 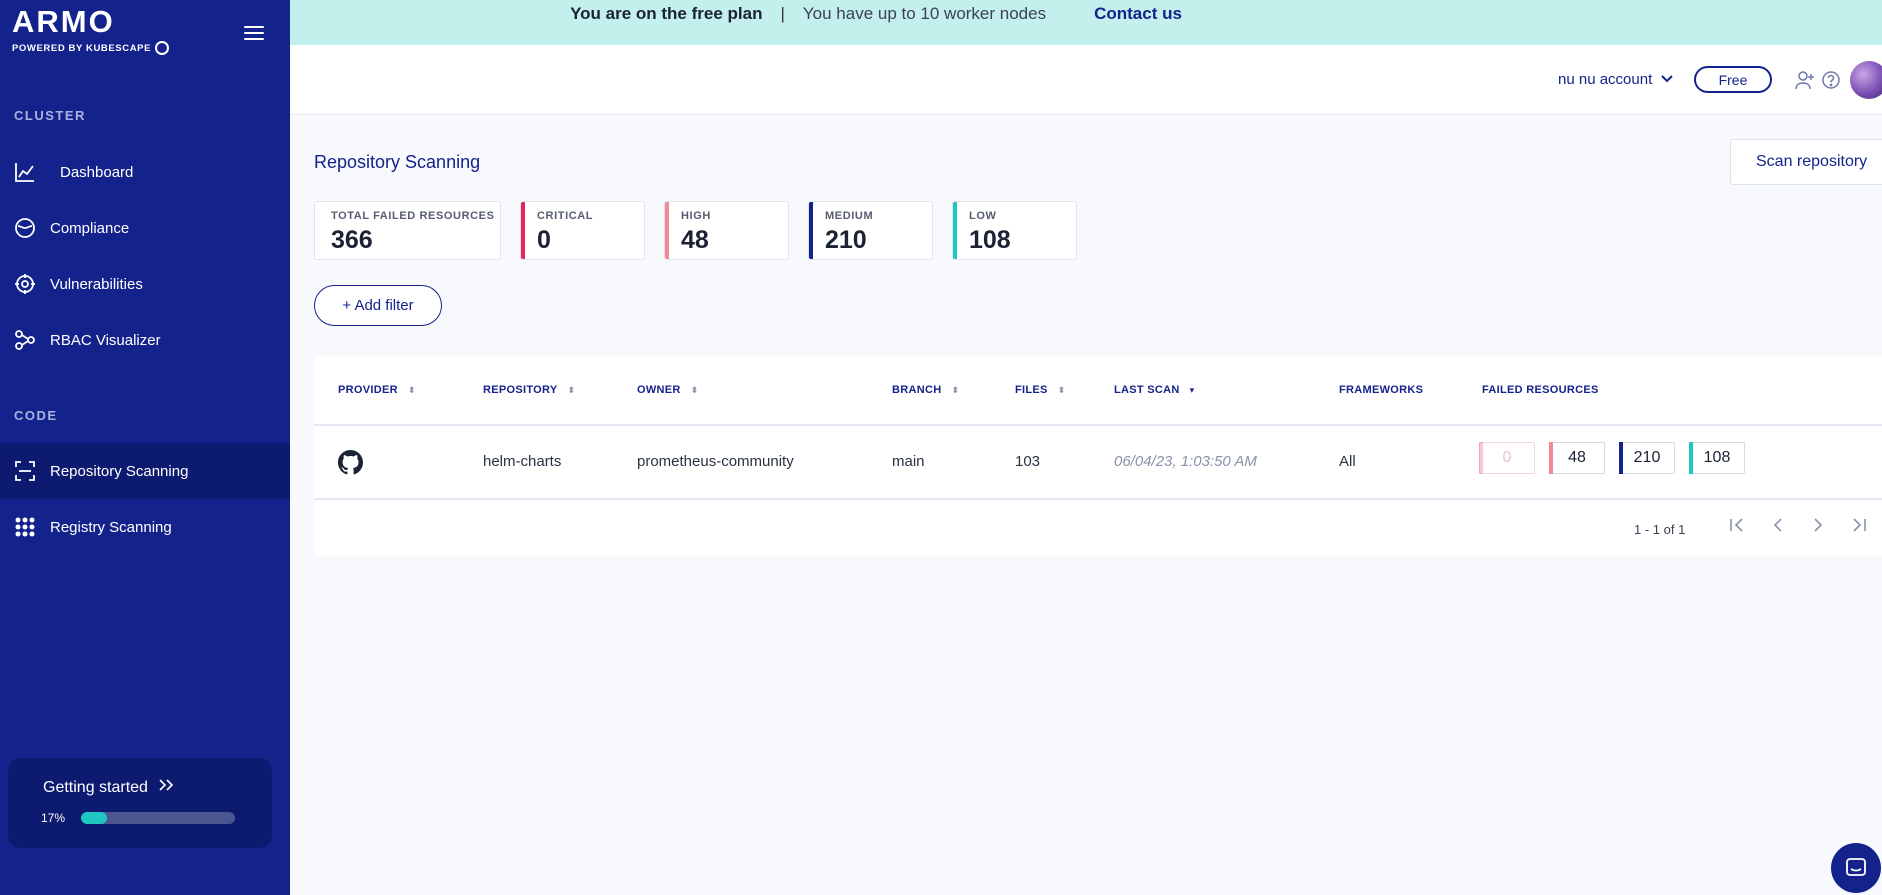 I want to click on sidebar-item-rbac-visualizer: RBAC Visualizer, so click(x=145, y=340).